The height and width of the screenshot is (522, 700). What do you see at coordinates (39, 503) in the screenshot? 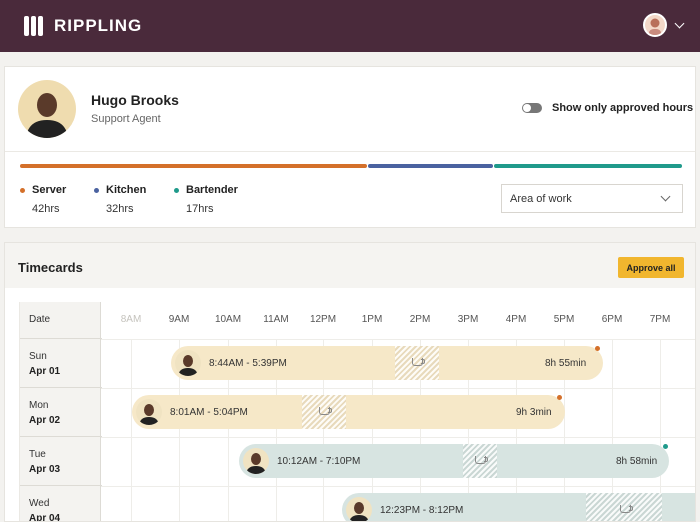
I see `day-label: Wed` at bounding box center [39, 503].